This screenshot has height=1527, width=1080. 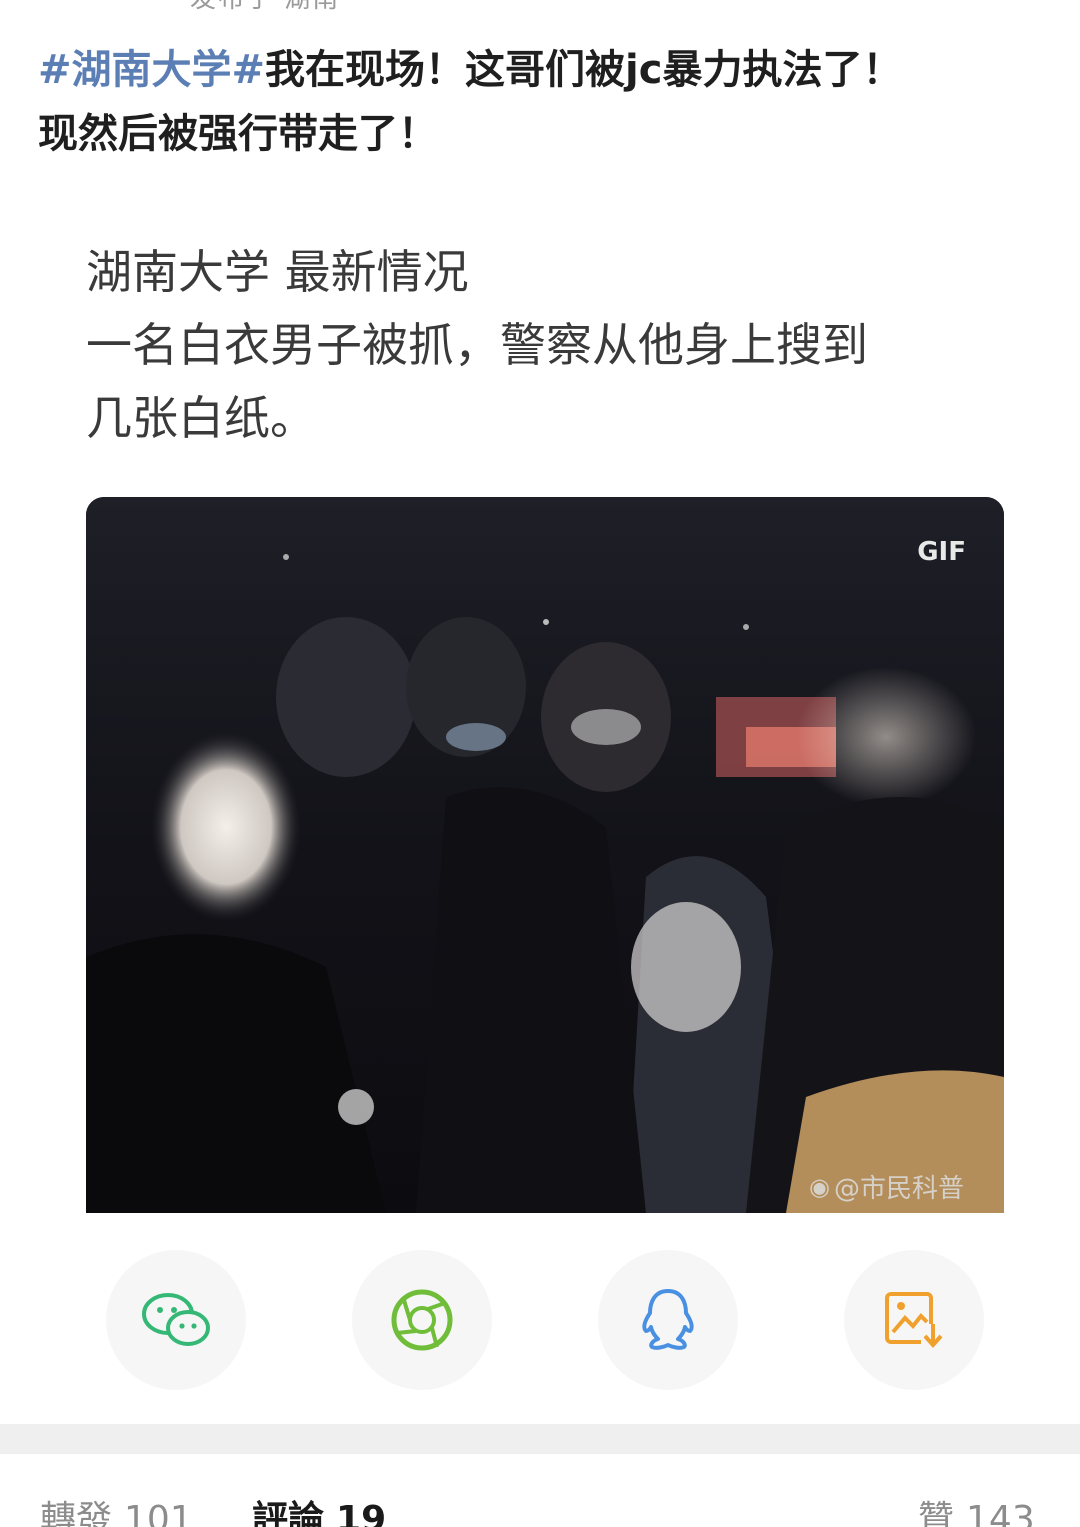 What do you see at coordinates (941, 552) in the screenshot?
I see `gif-badge: GIF` at bounding box center [941, 552].